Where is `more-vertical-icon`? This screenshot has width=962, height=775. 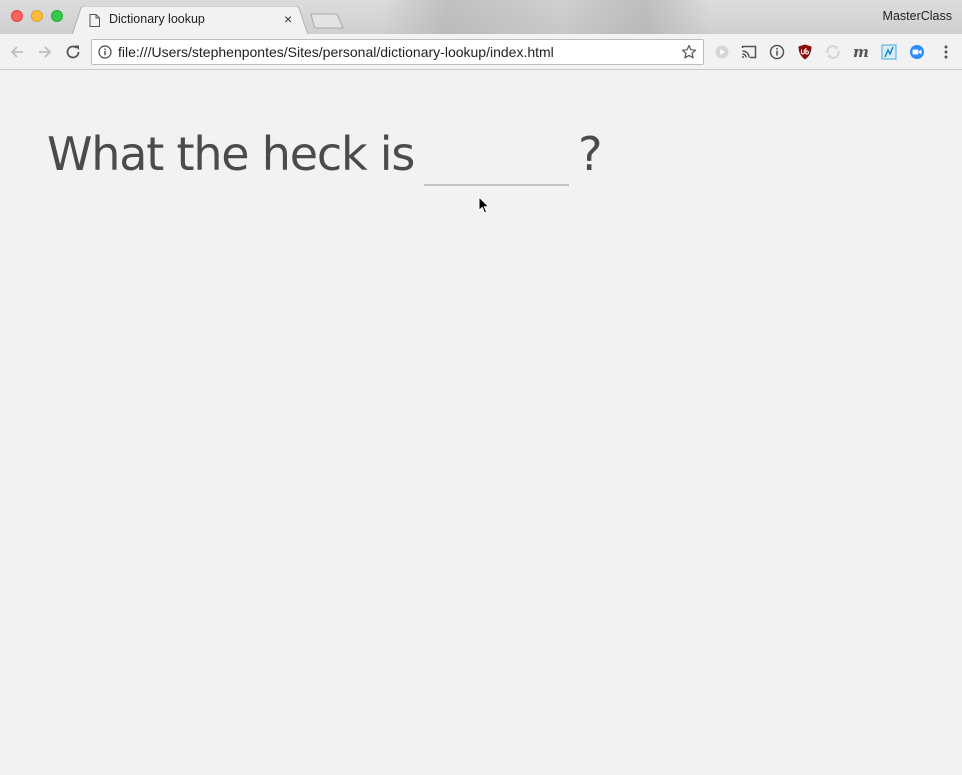 more-vertical-icon is located at coordinates (946, 52).